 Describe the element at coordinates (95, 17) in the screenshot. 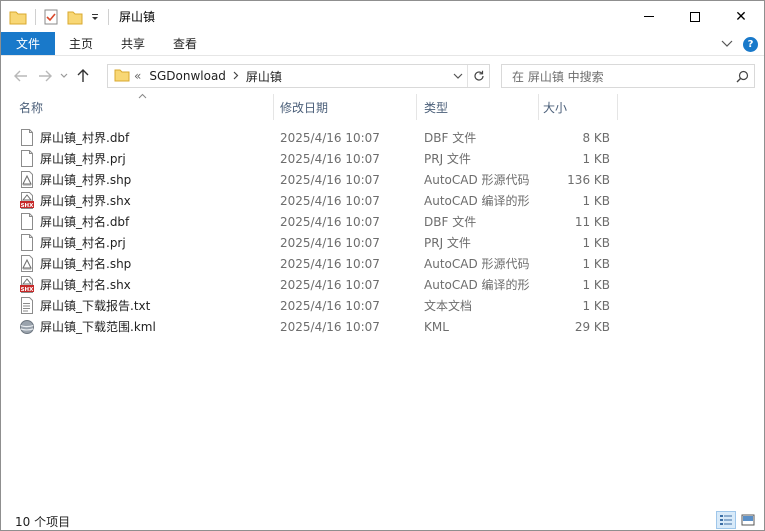

I see `customize-toolbar-icon` at that location.